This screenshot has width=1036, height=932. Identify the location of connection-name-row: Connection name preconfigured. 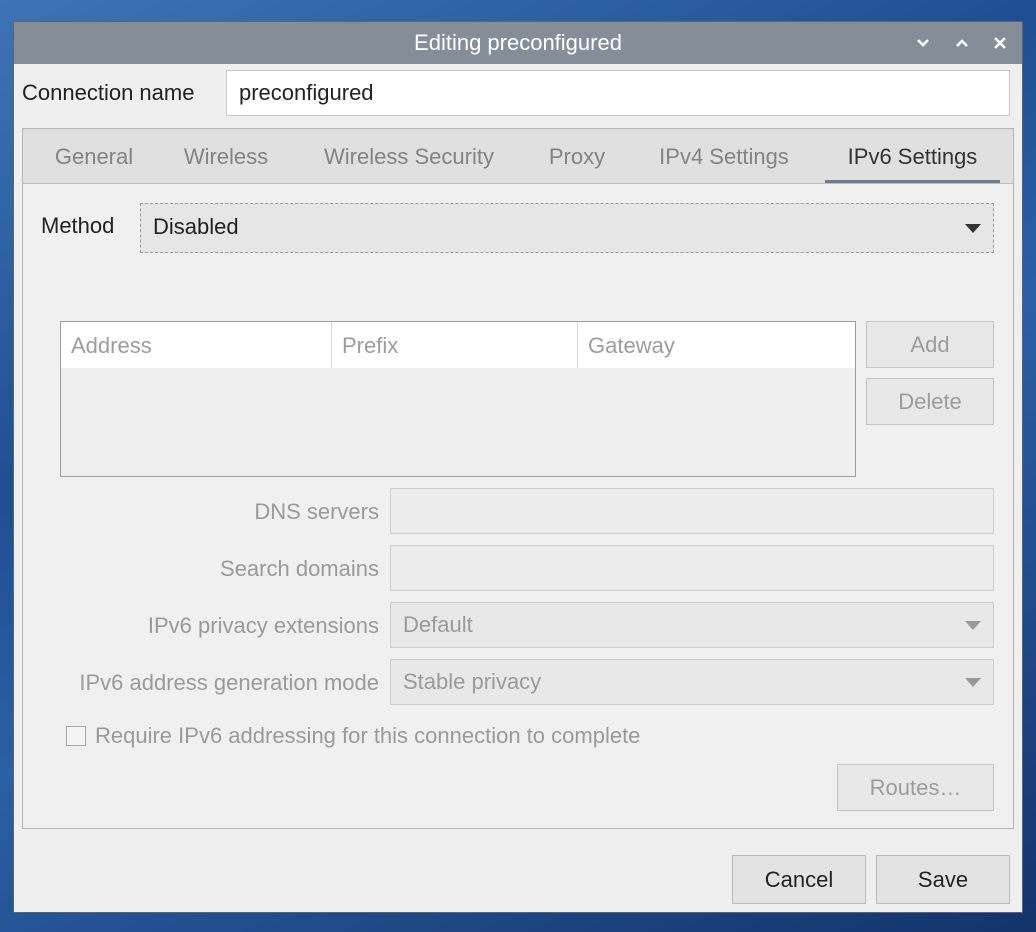
(518, 95).